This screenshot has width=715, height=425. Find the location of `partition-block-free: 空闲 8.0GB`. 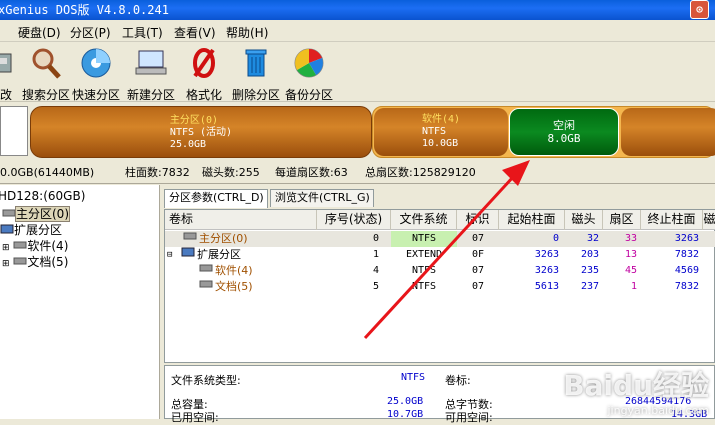

partition-block-free: 空闲 8.0GB is located at coordinates (564, 132).